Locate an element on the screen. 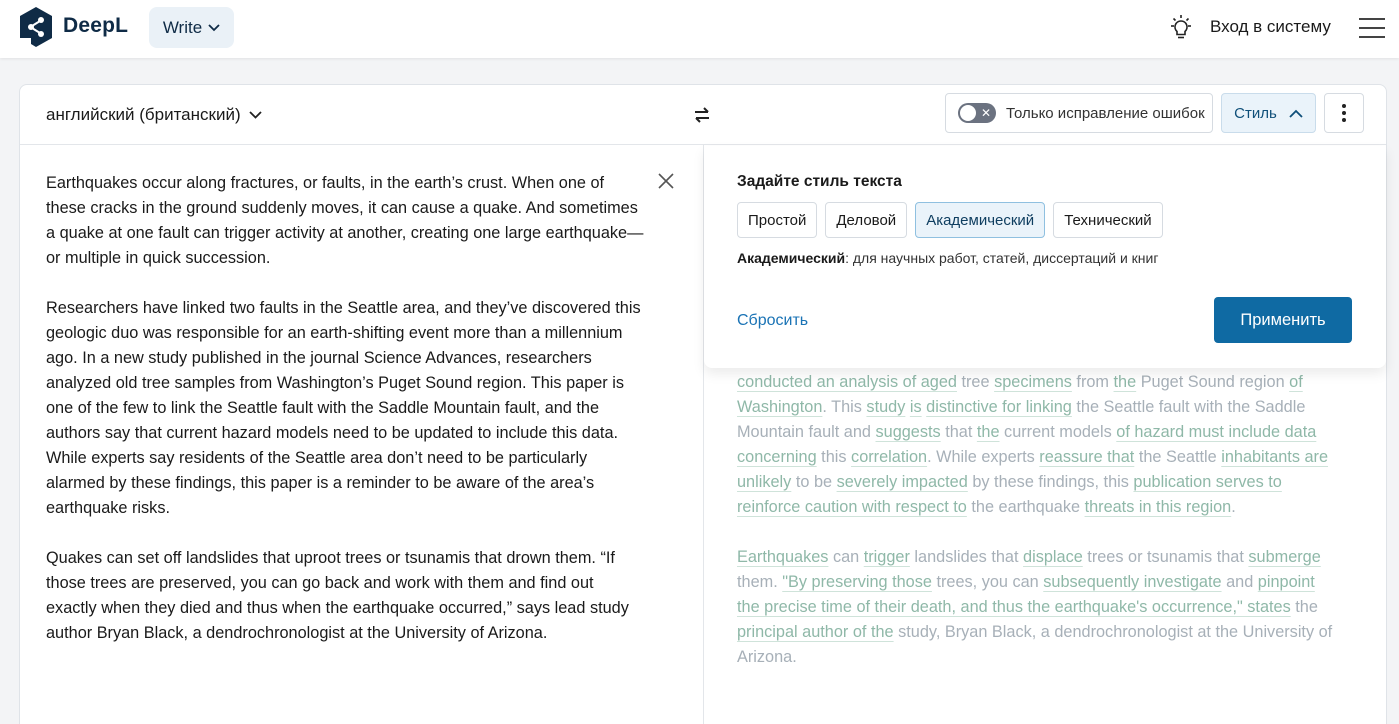  text-segment: Puget Sound region is located at coordinates (1213, 382).